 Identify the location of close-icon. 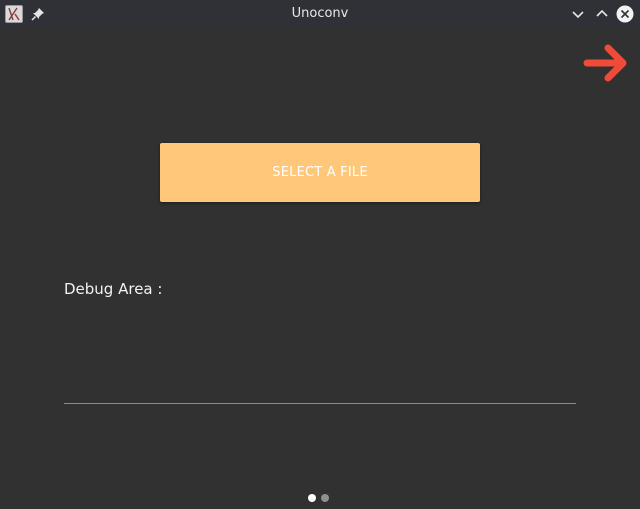
(625, 14).